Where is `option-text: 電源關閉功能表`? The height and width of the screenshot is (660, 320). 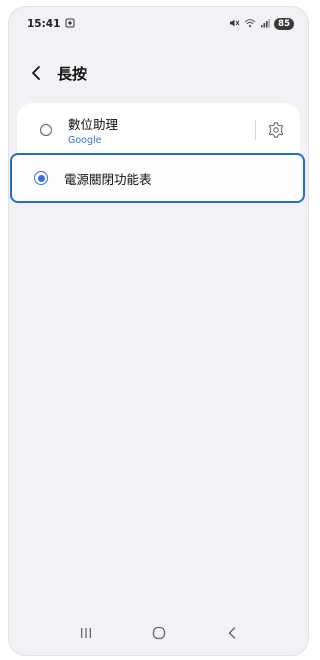
option-text: 電源關閉功能表 is located at coordinates (108, 178).